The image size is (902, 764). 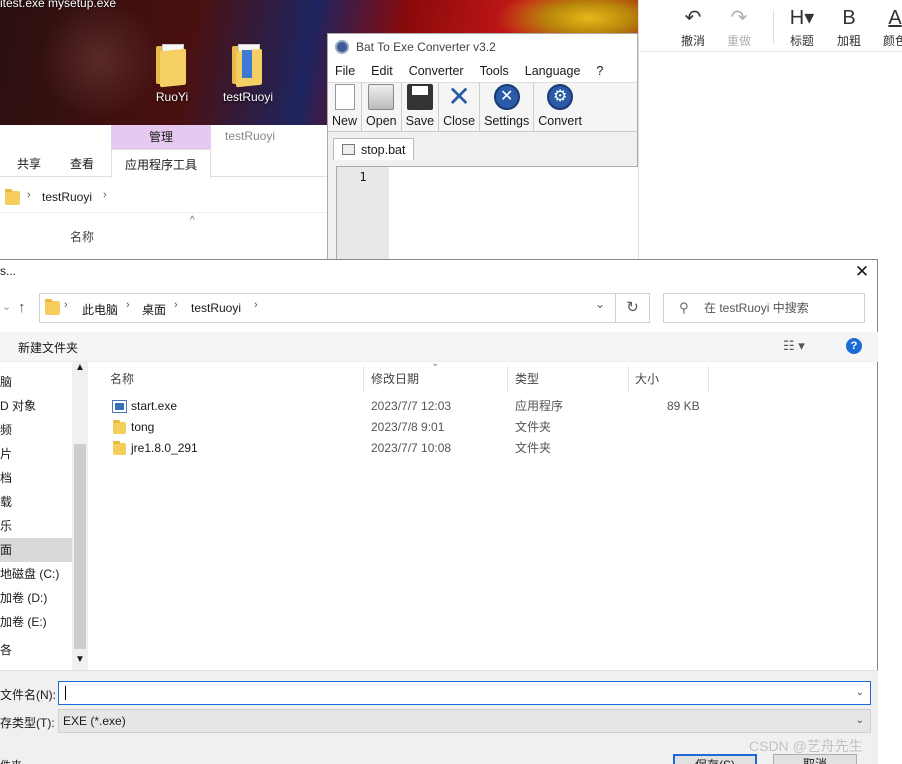 What do you see at coordinates (327, 308) in the screenshot?
I see `address-bar: › 此电脑 › 桌面 › testRuoyi › ⌄` at bounding box center [327, 308].